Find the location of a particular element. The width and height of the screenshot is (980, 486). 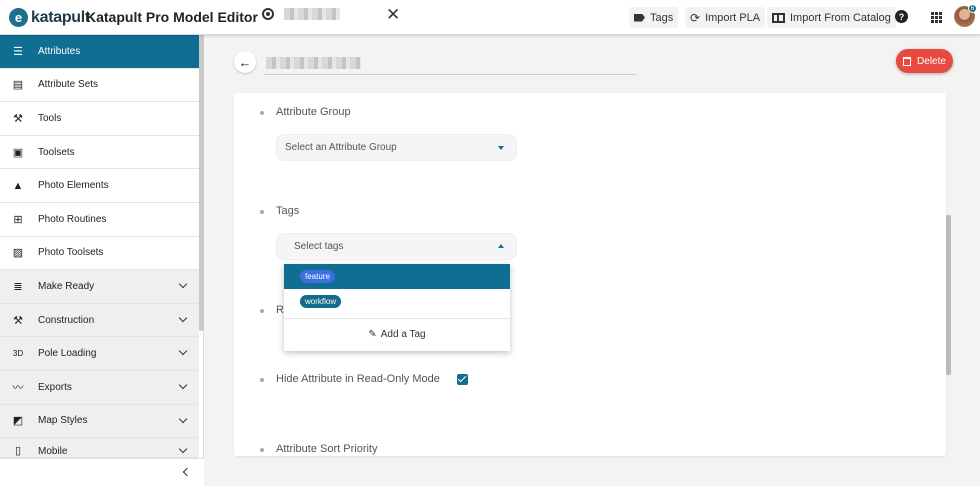

attribute-group-placeholder: Select an Attribute Group is located at coordinates (341, 147).